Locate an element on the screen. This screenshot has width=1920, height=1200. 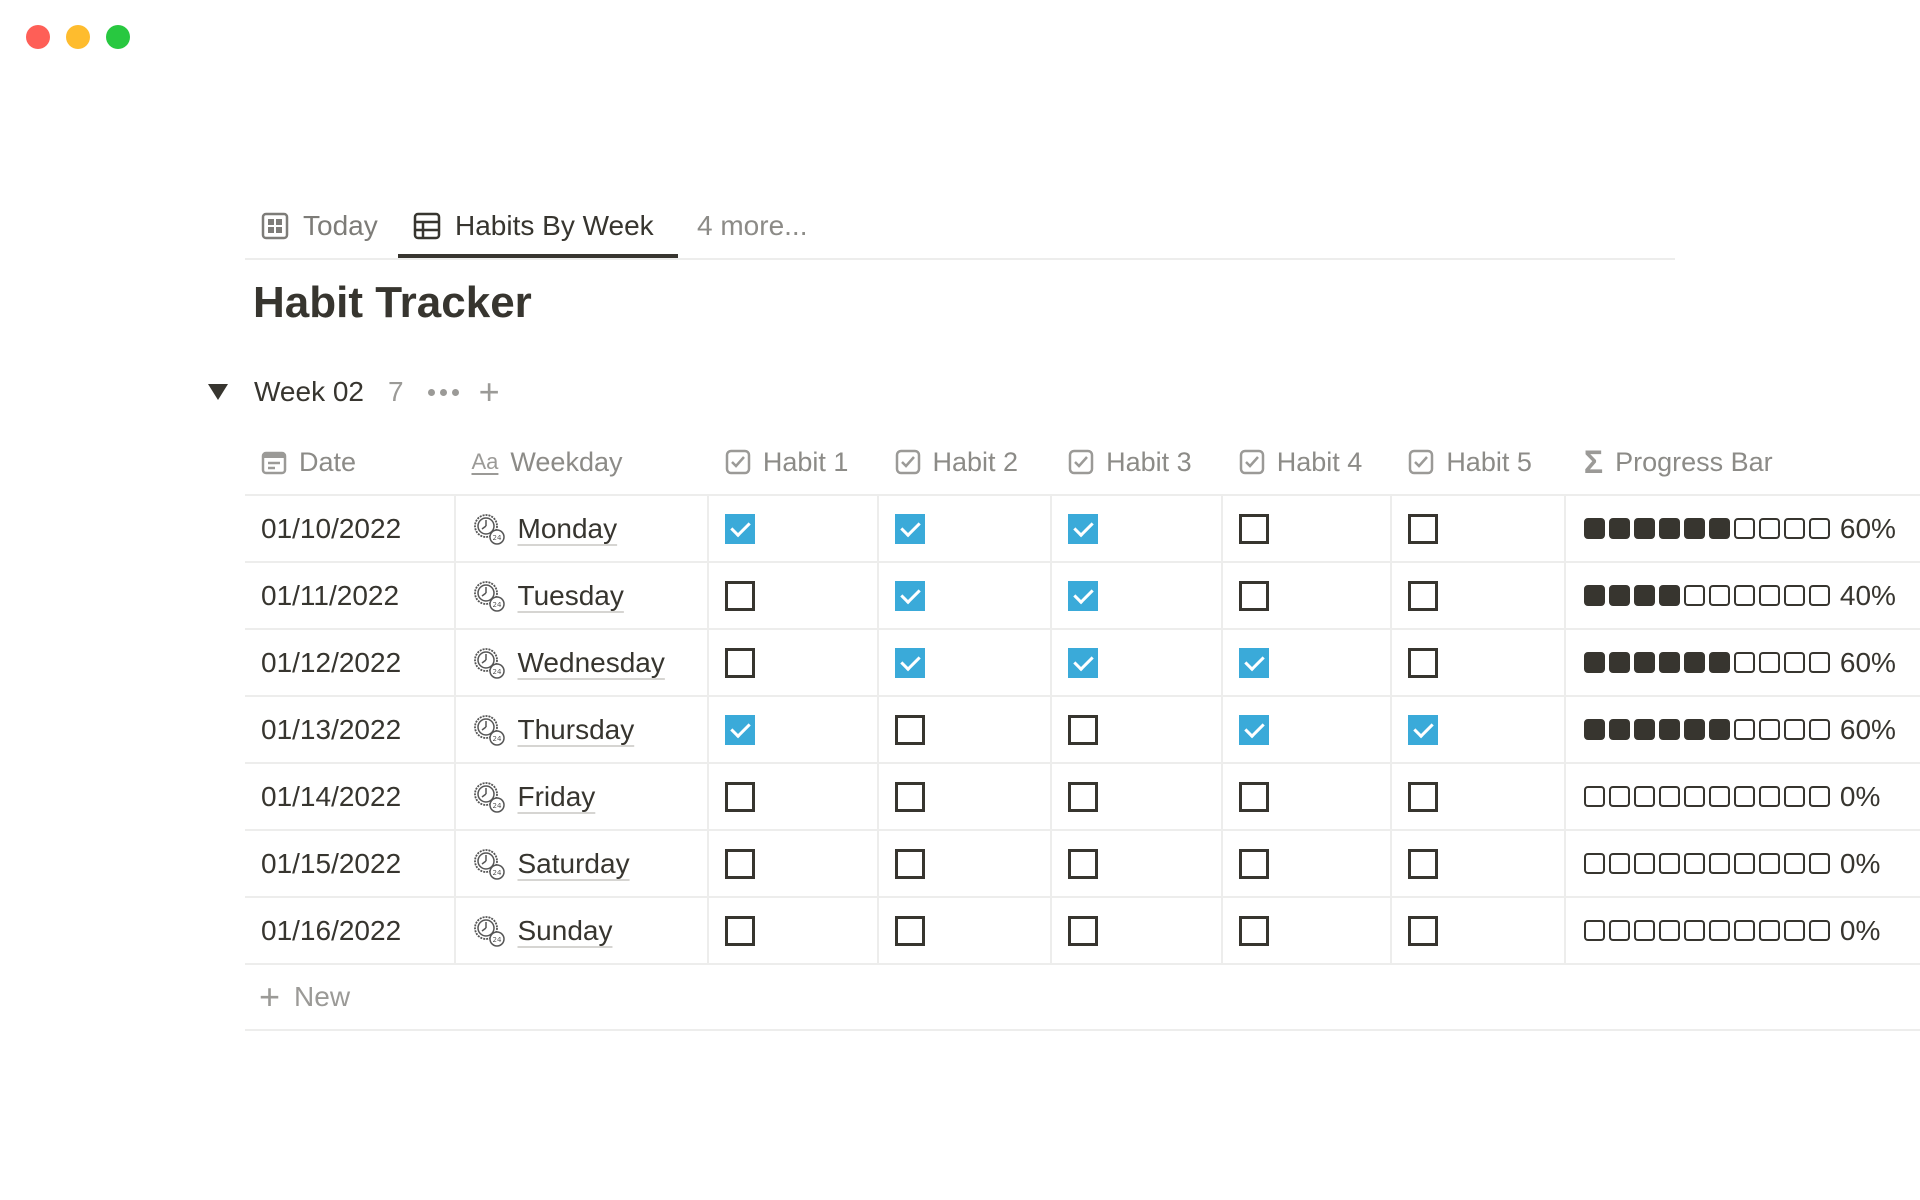
window-minimize-button is located at coordinates (78, 37).